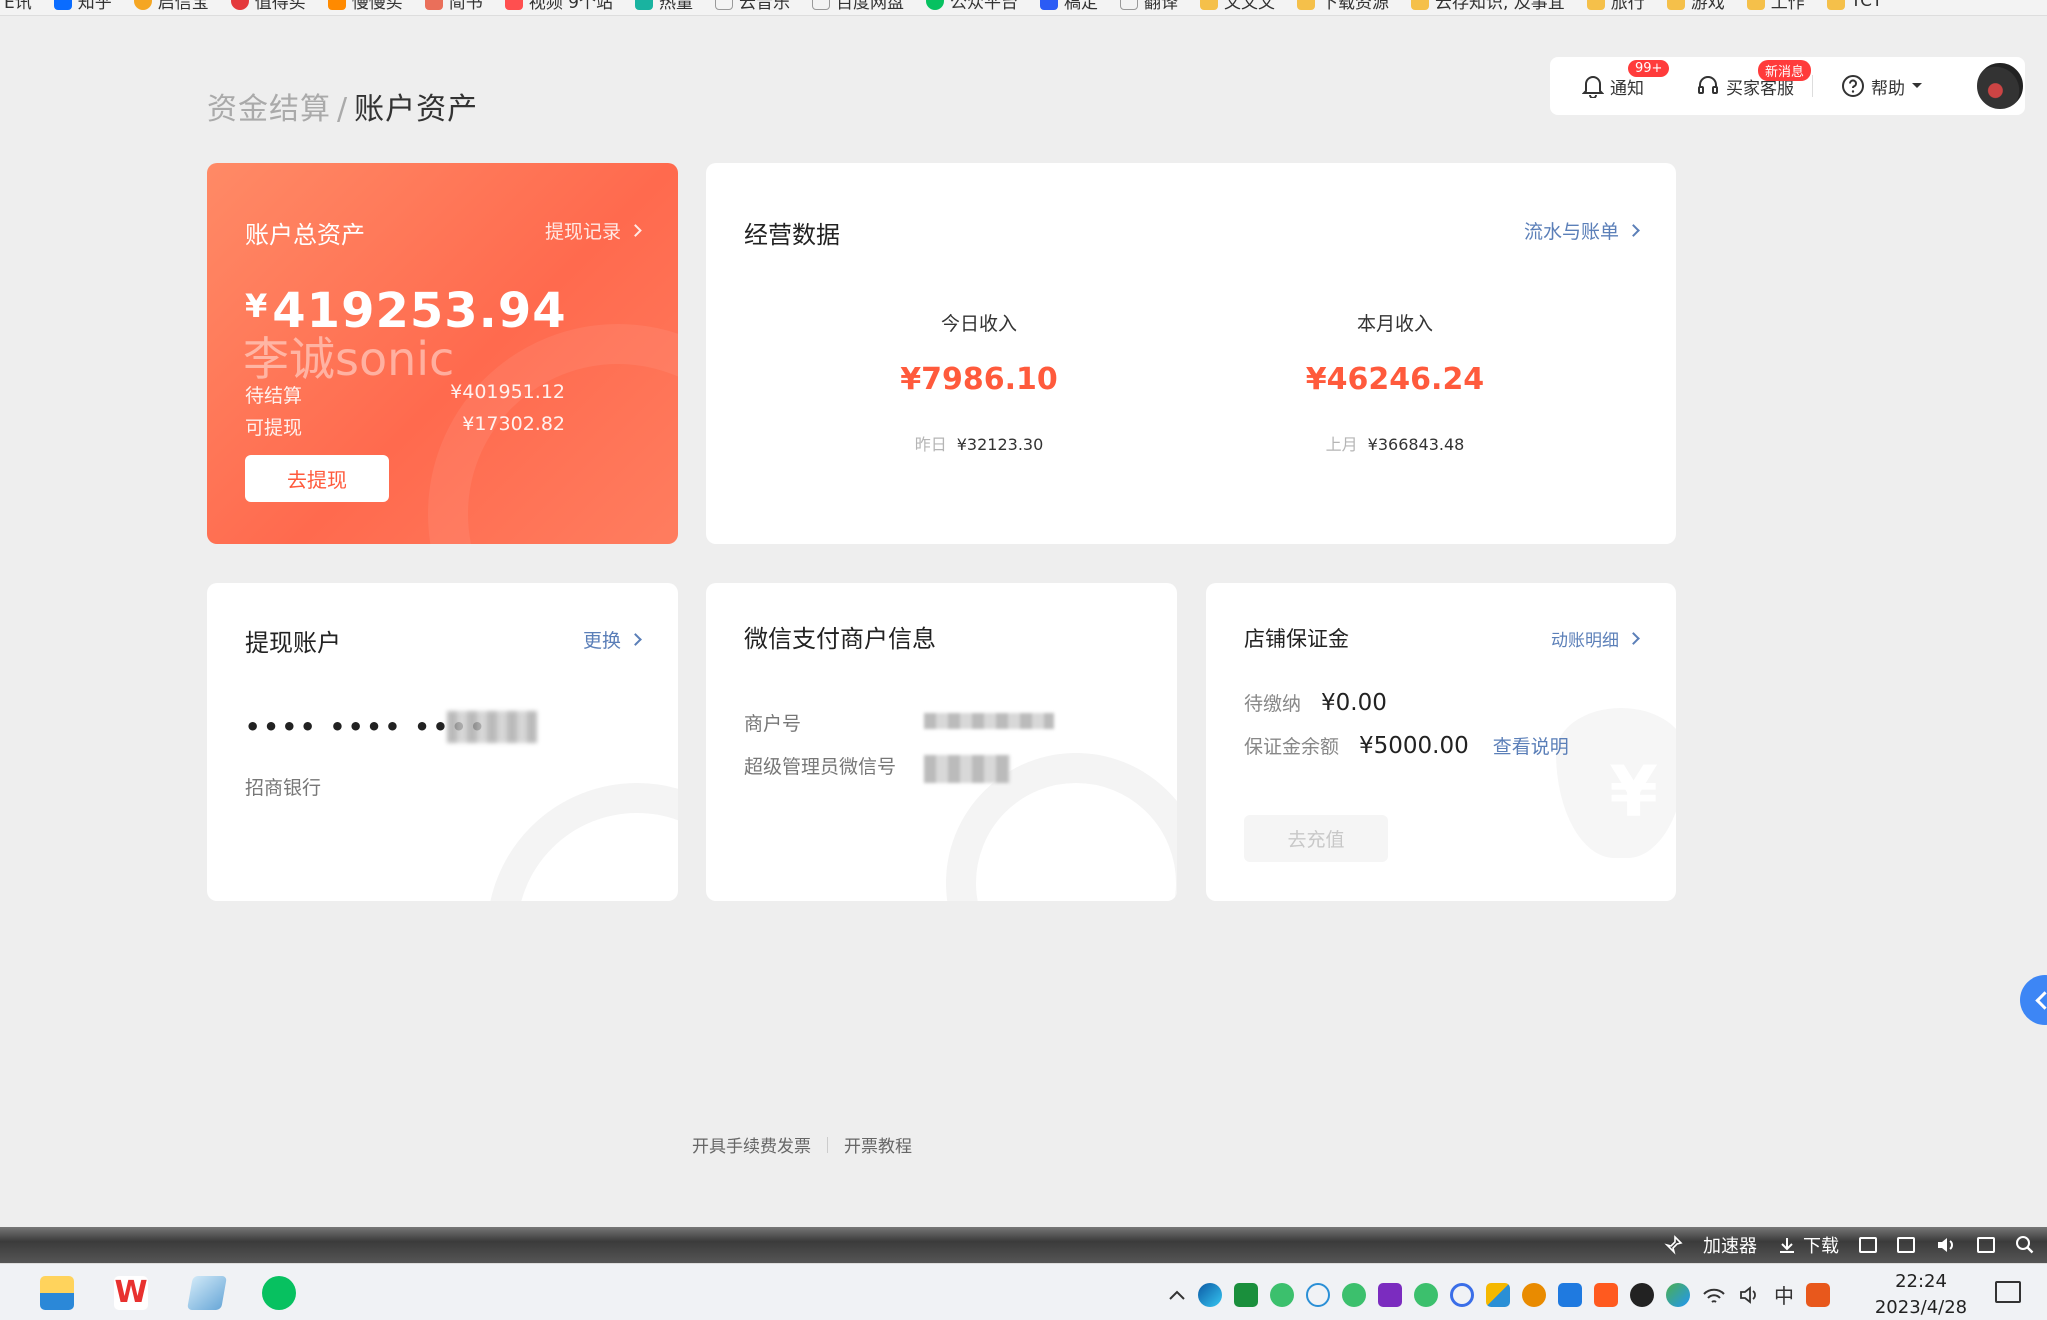  I want to click on bookmark-item: 云存知识, 及事宜, so click(1487, 6).